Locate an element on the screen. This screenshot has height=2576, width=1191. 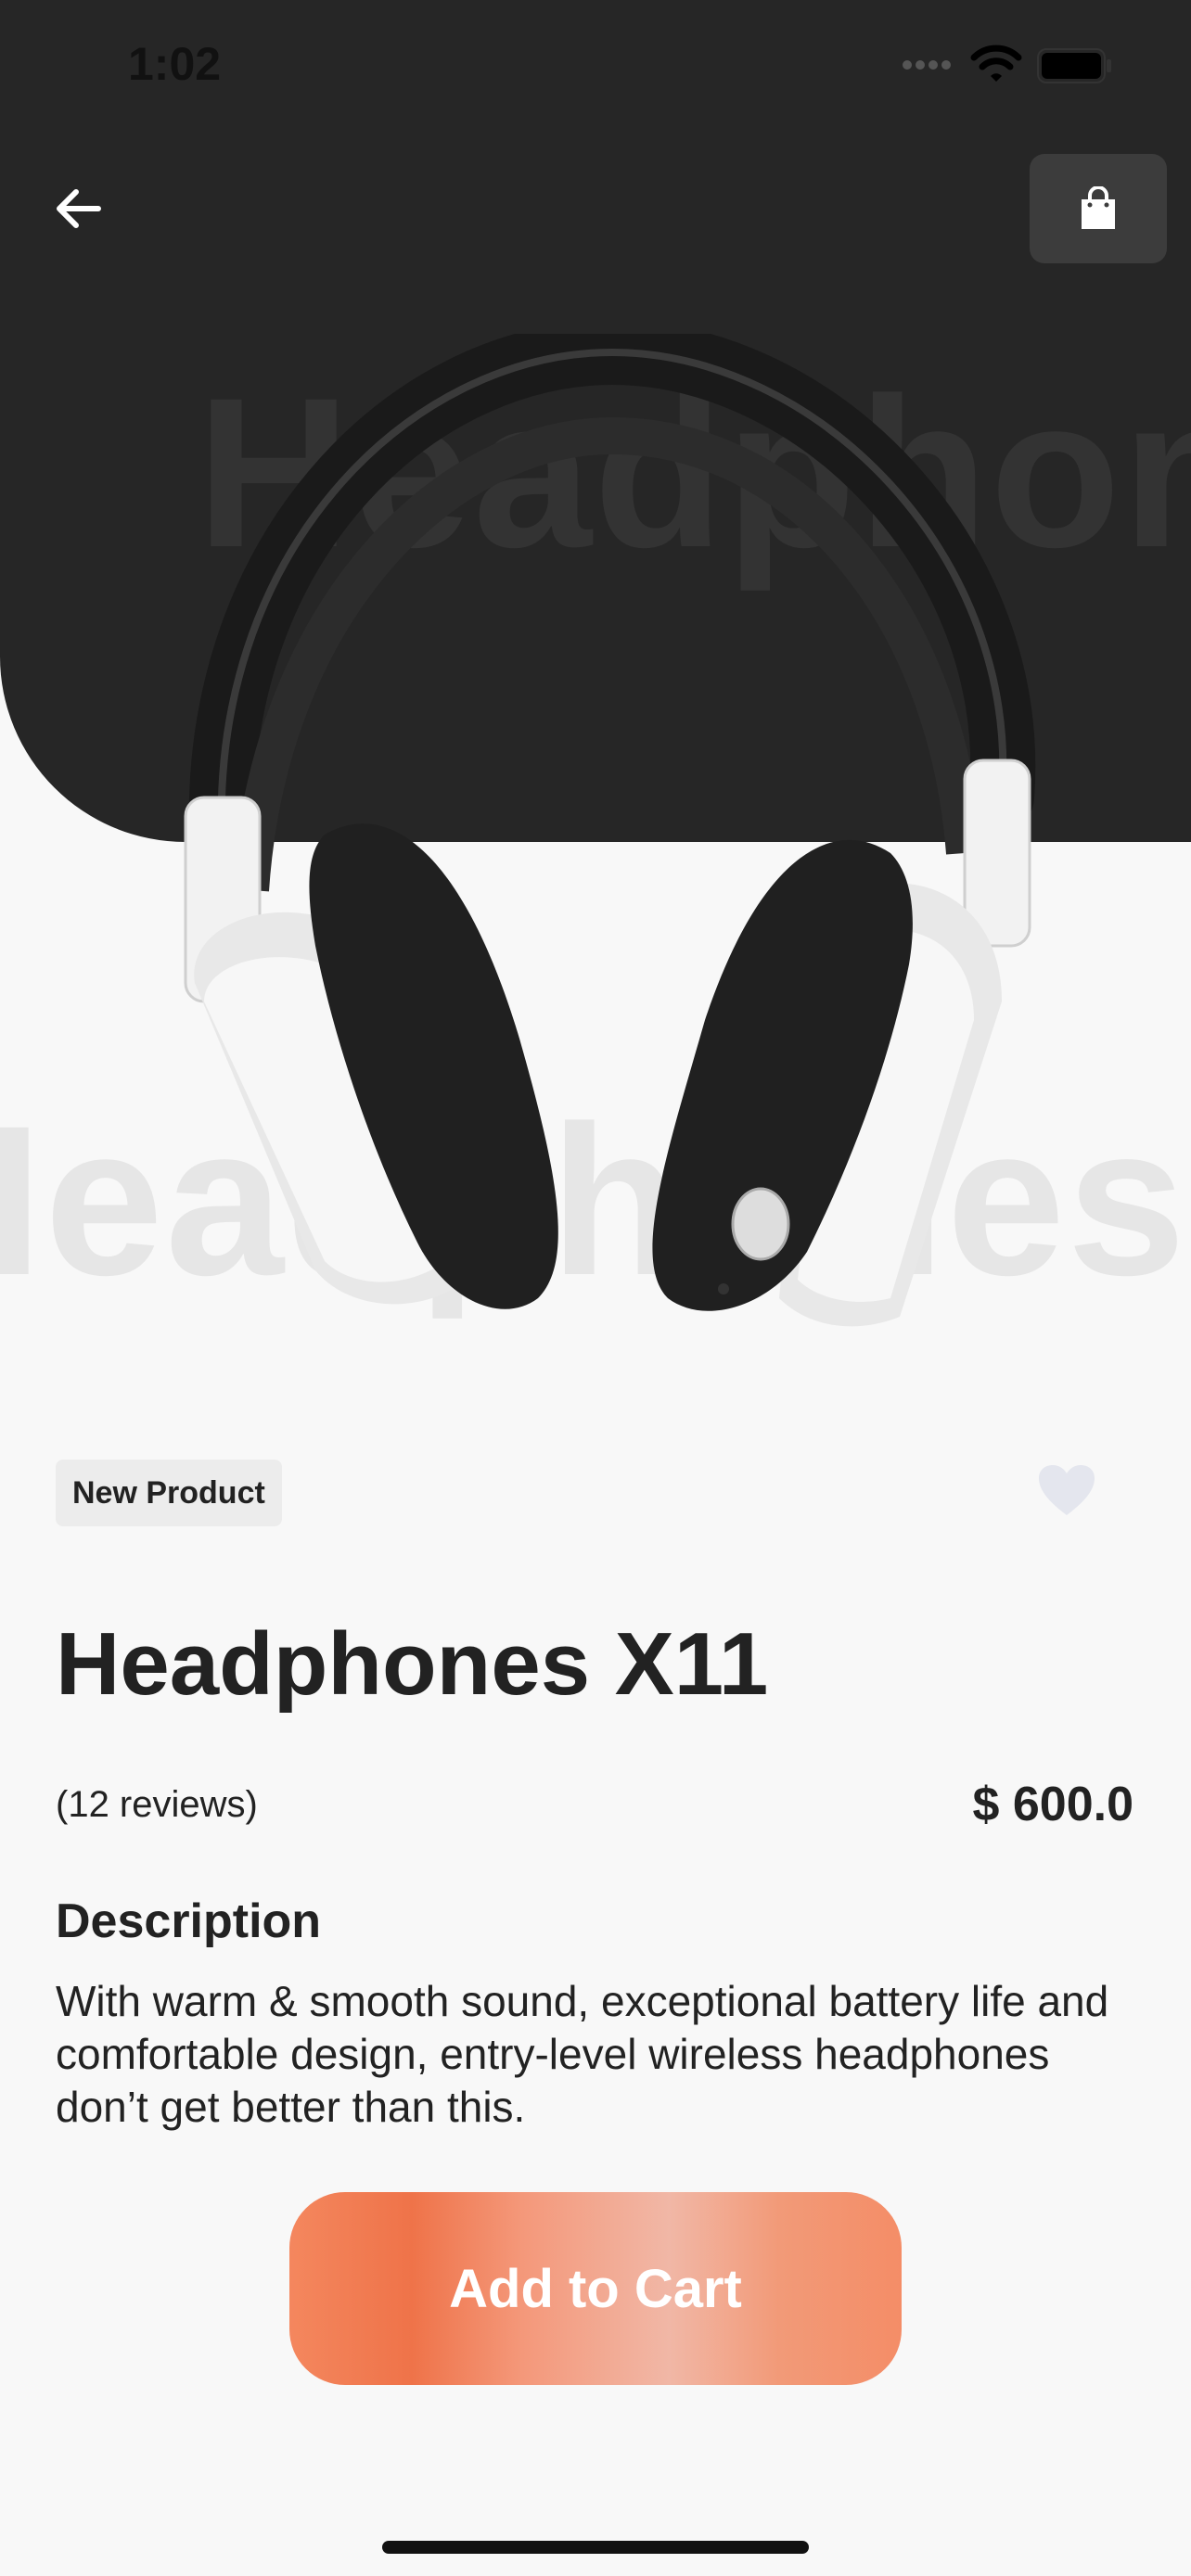
add-to-cart-button: Add to Cart is located at coordinates (595, 2288).